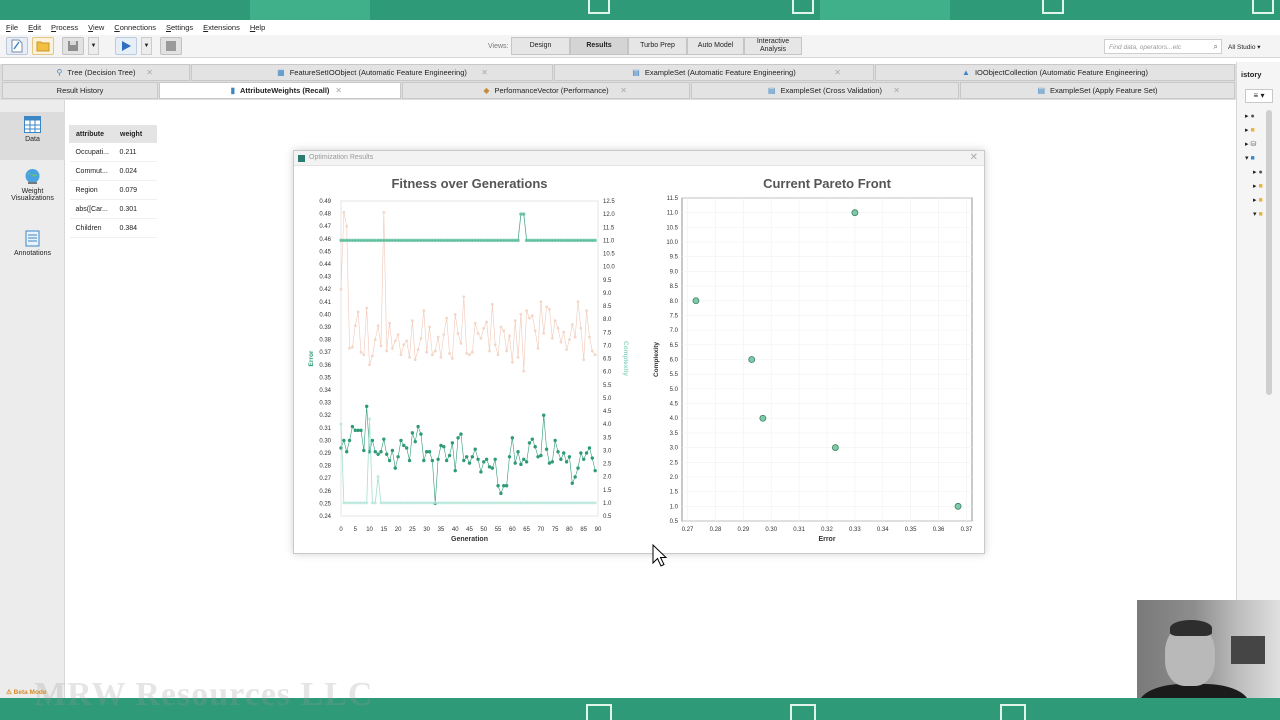 The width and height of the screenshot is (1280, 720). I want to click on tree-icon: ⚲, so click(59, 72).